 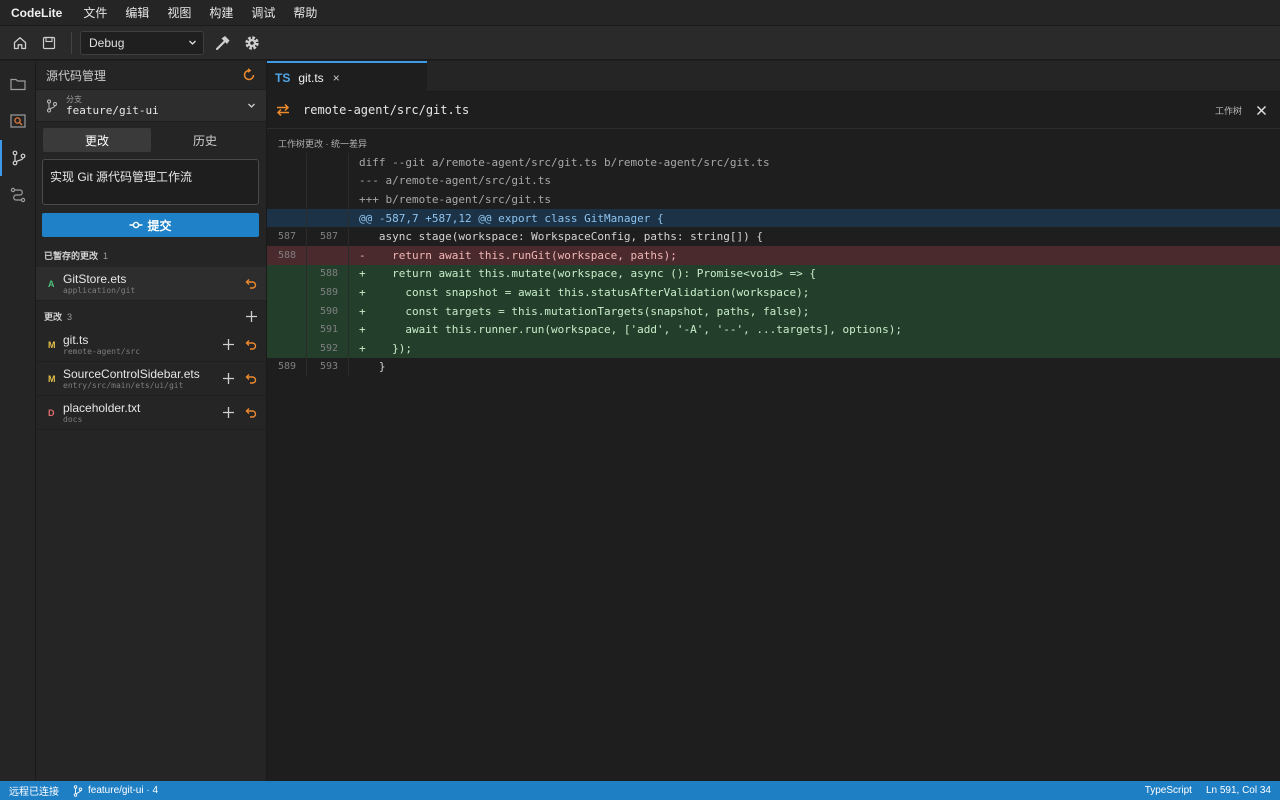 What do you see at coordinates (151, 284) in the screenshot?
I see `staged-file-row: A GitStore.ets application/git` at bounding box center [151, 284].